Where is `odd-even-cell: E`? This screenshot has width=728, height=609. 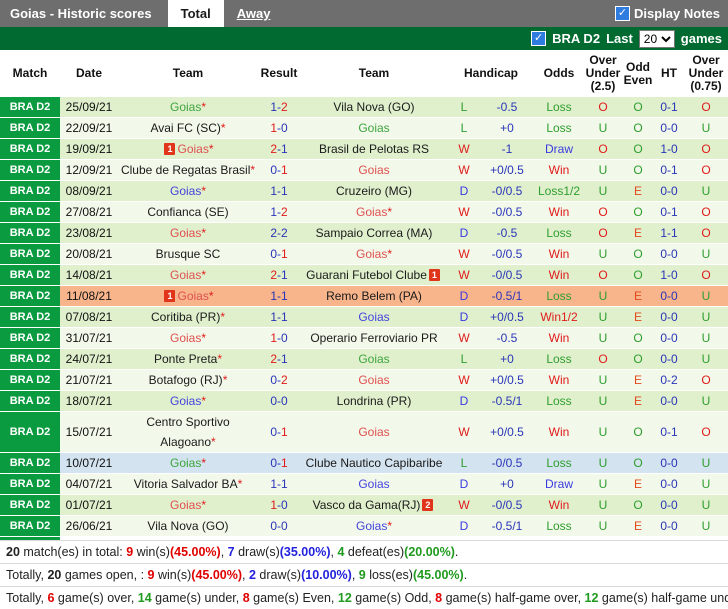 odd-even-cell: E is located at coordinates (638, 526).